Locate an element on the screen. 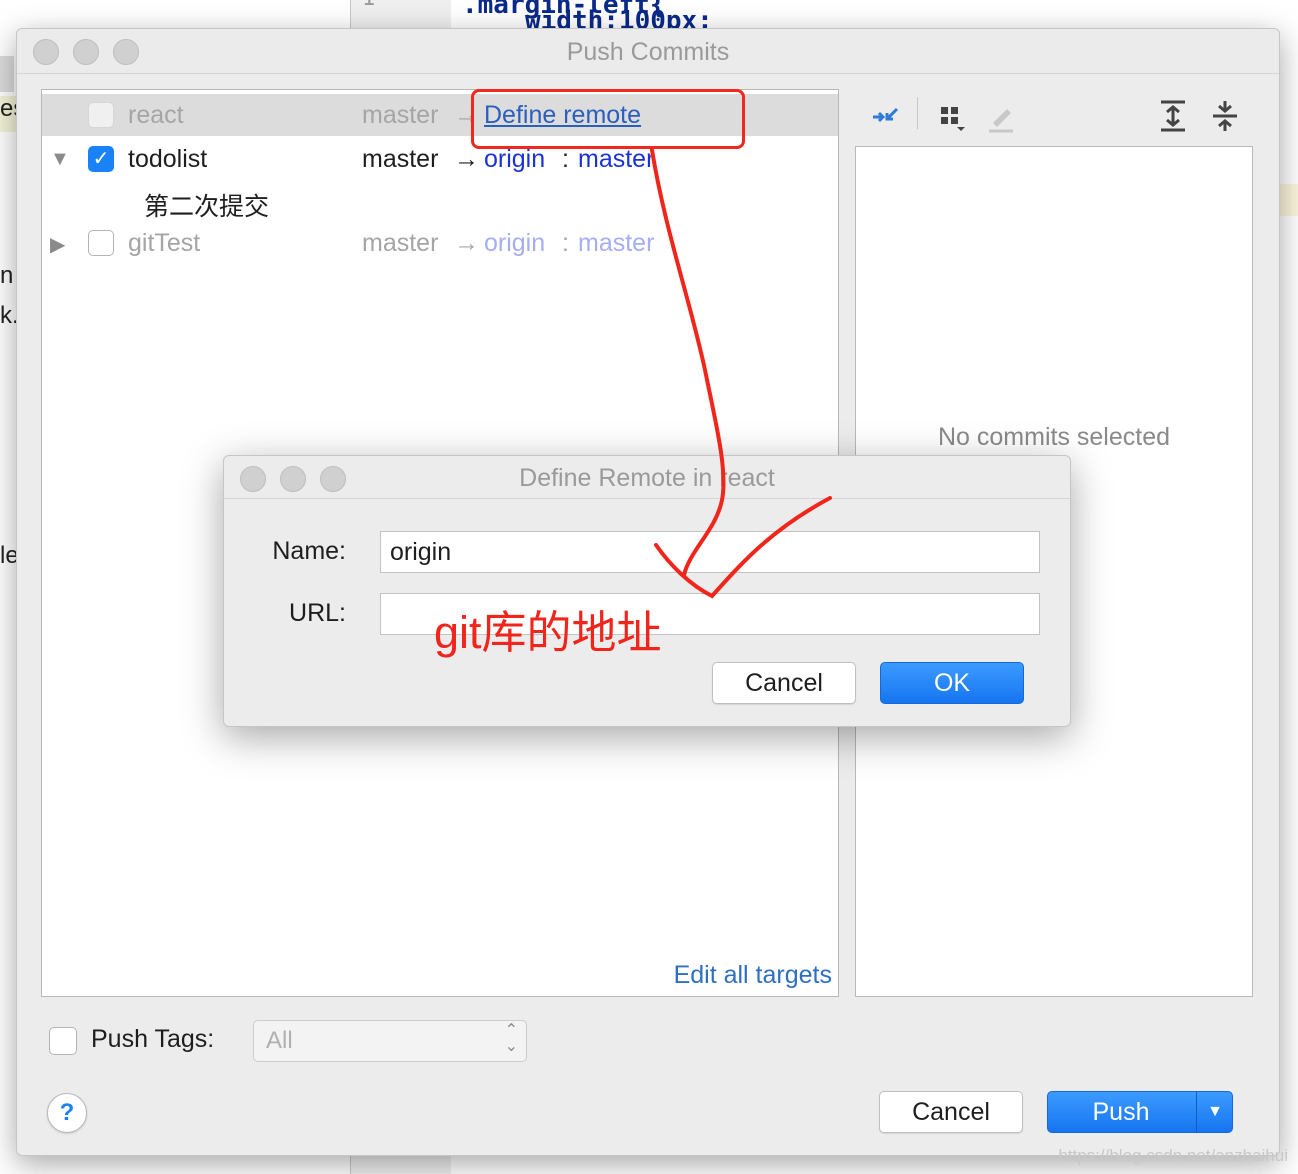  watermark: https://blog.csdn.net/anzhaihui is located at coordinates (1173, 1155).